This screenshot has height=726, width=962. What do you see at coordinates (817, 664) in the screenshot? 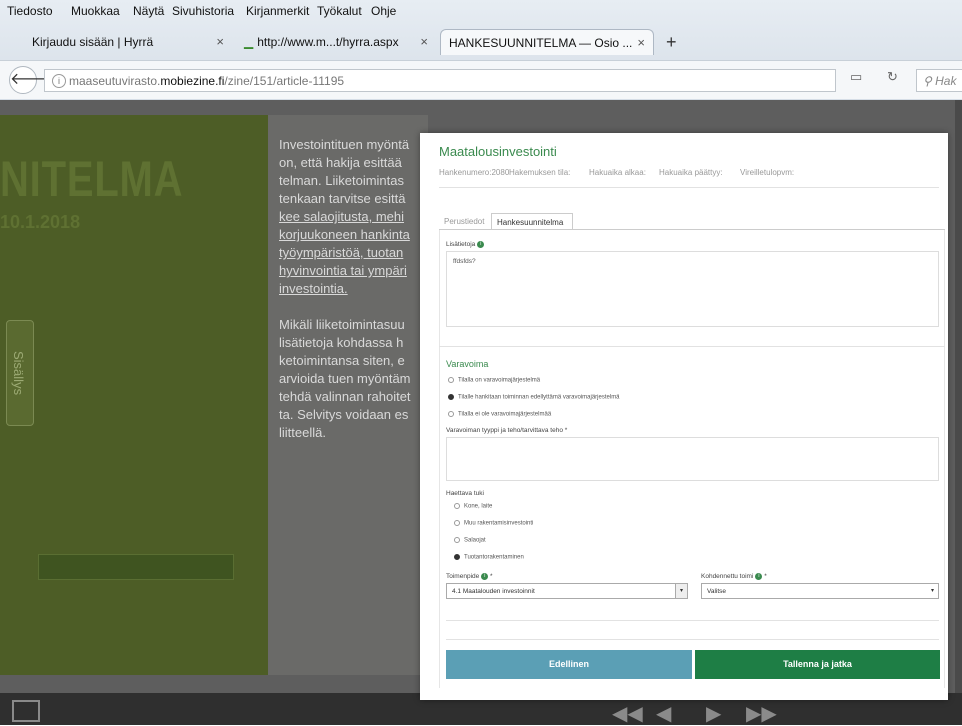
I see `save-continue-button: Tallenna ja jatka` at bounding box center [817, 664].